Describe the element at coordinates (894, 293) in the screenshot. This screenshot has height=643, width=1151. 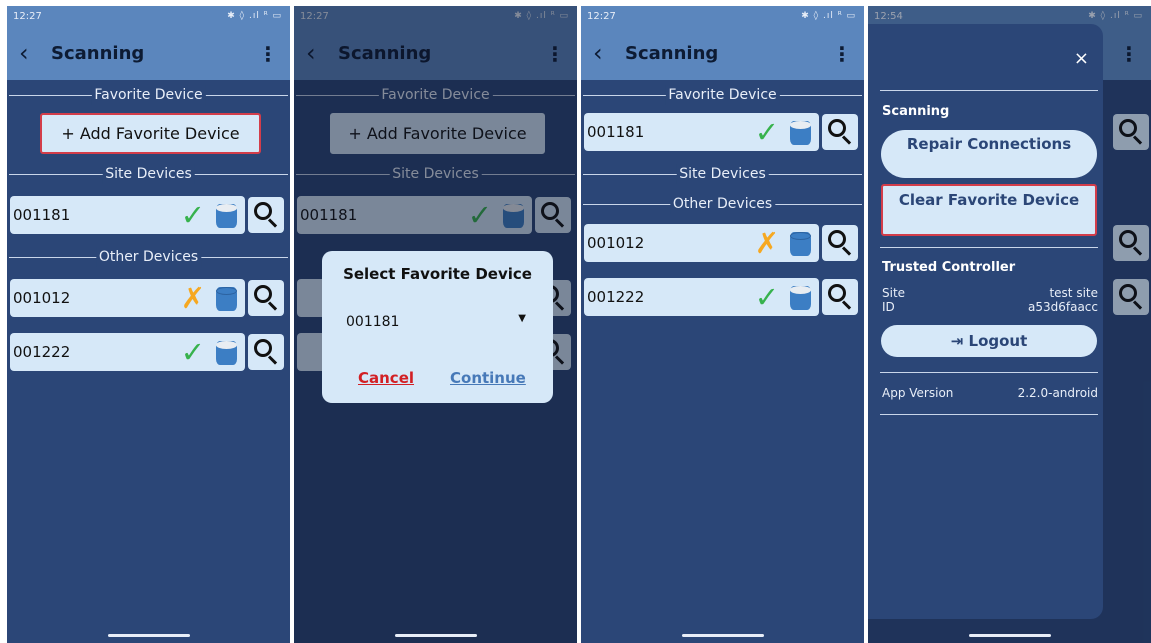
I see `site-label: Site` at that location.